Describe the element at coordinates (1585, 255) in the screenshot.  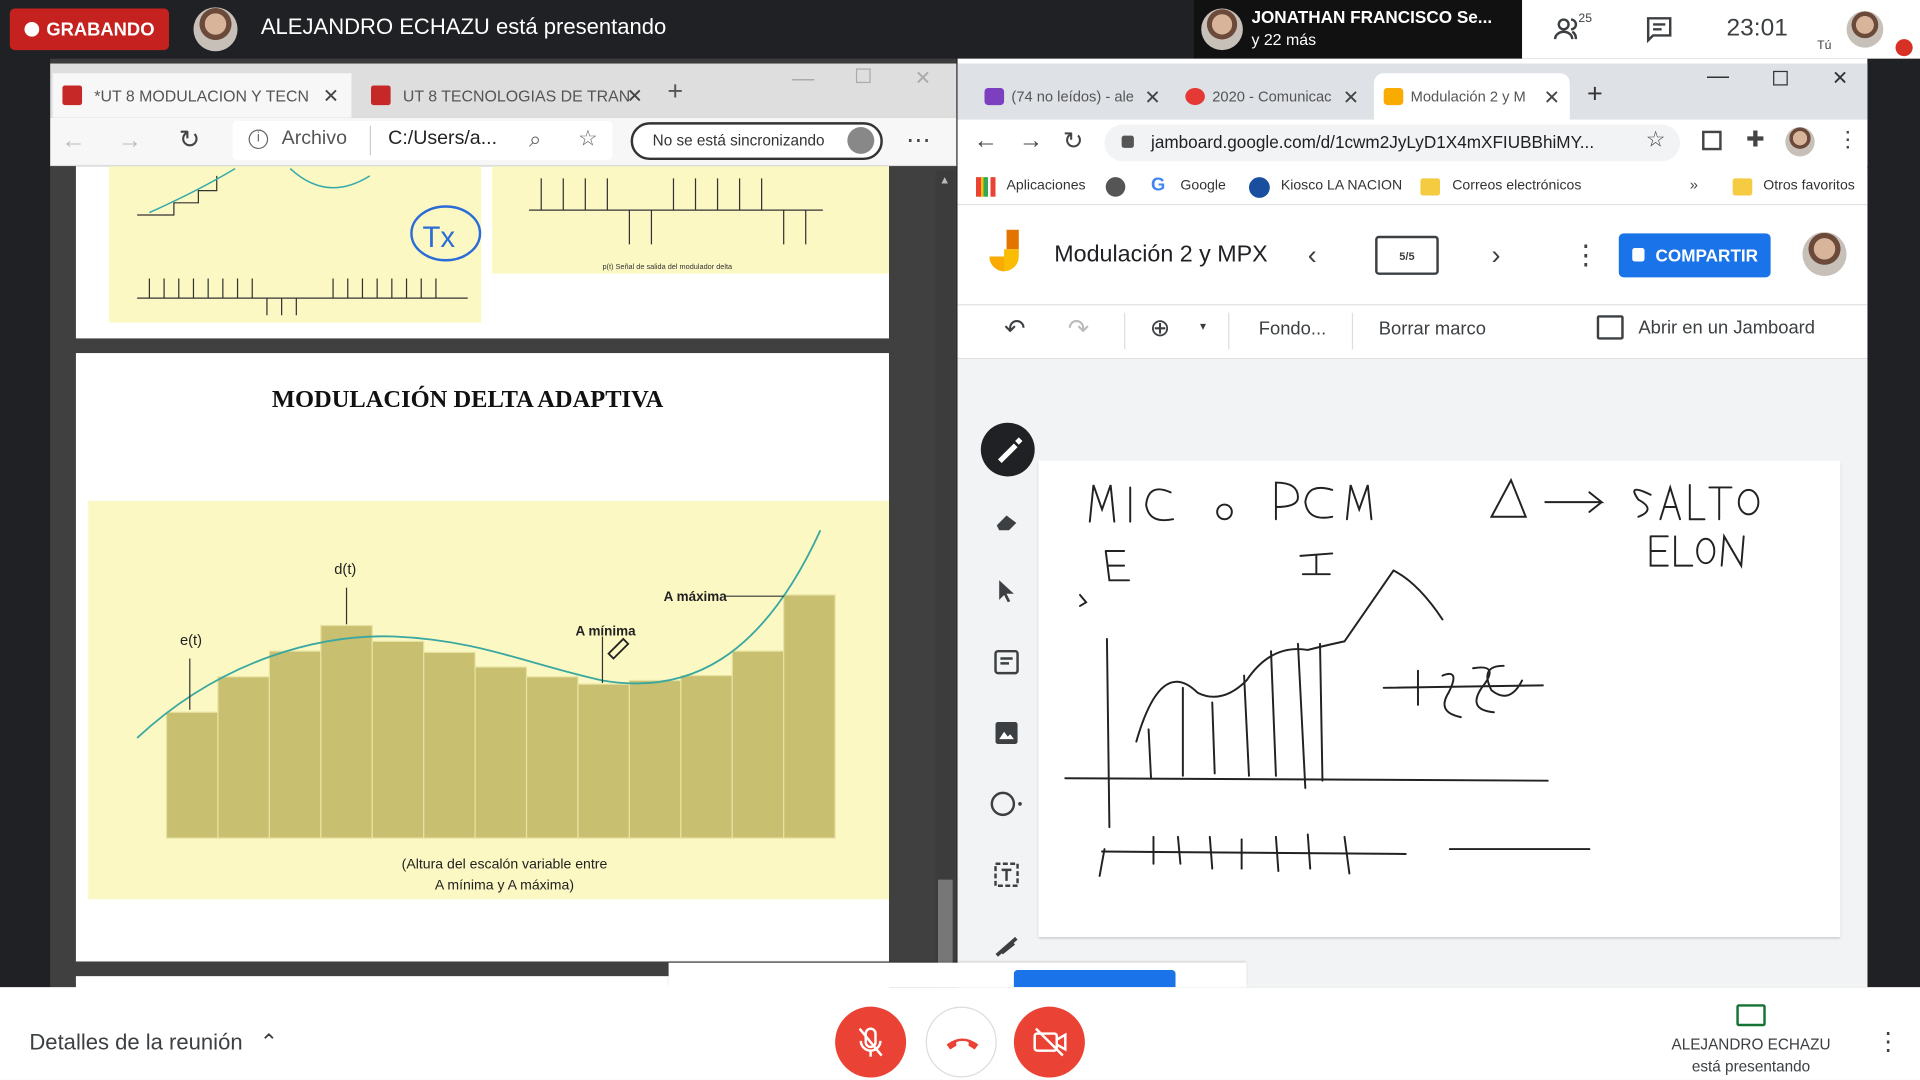
I see `jamboard-menu-icon: ⋮` at that location.